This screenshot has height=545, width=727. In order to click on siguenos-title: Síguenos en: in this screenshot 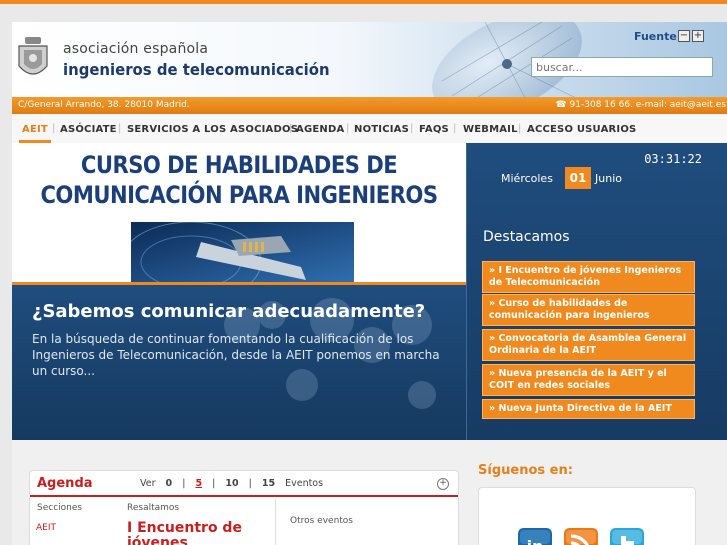, I will do `click(525, 470)`.